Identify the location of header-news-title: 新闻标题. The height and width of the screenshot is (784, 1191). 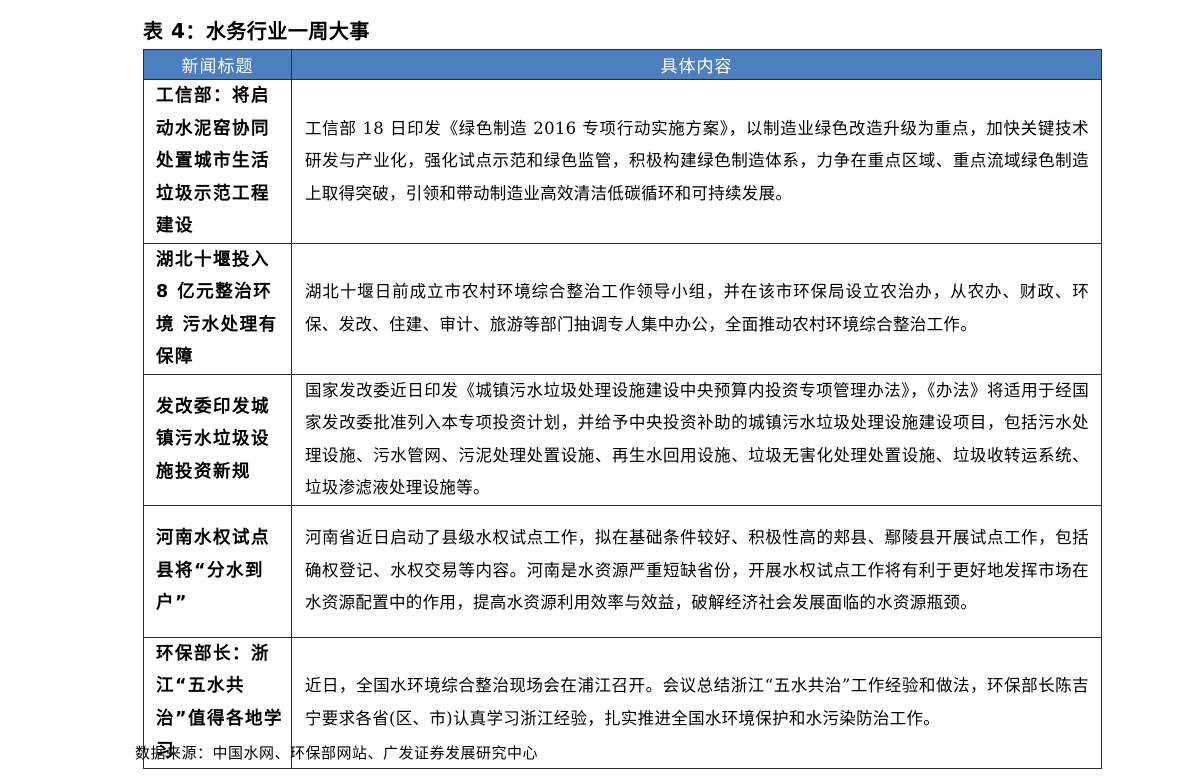
(217, 64).